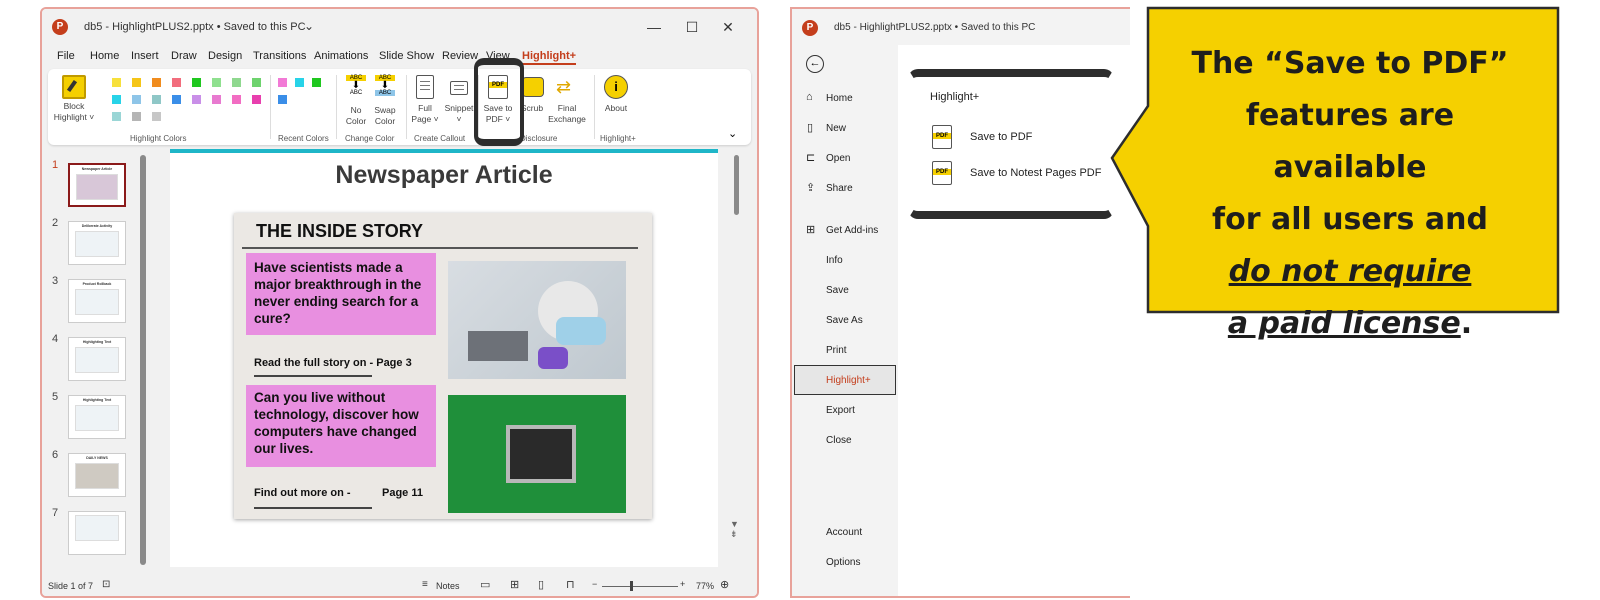  Describe the element at coordinates (811, 230) in the screenshot. I see `add-ins-icon: ⊞` at that location.